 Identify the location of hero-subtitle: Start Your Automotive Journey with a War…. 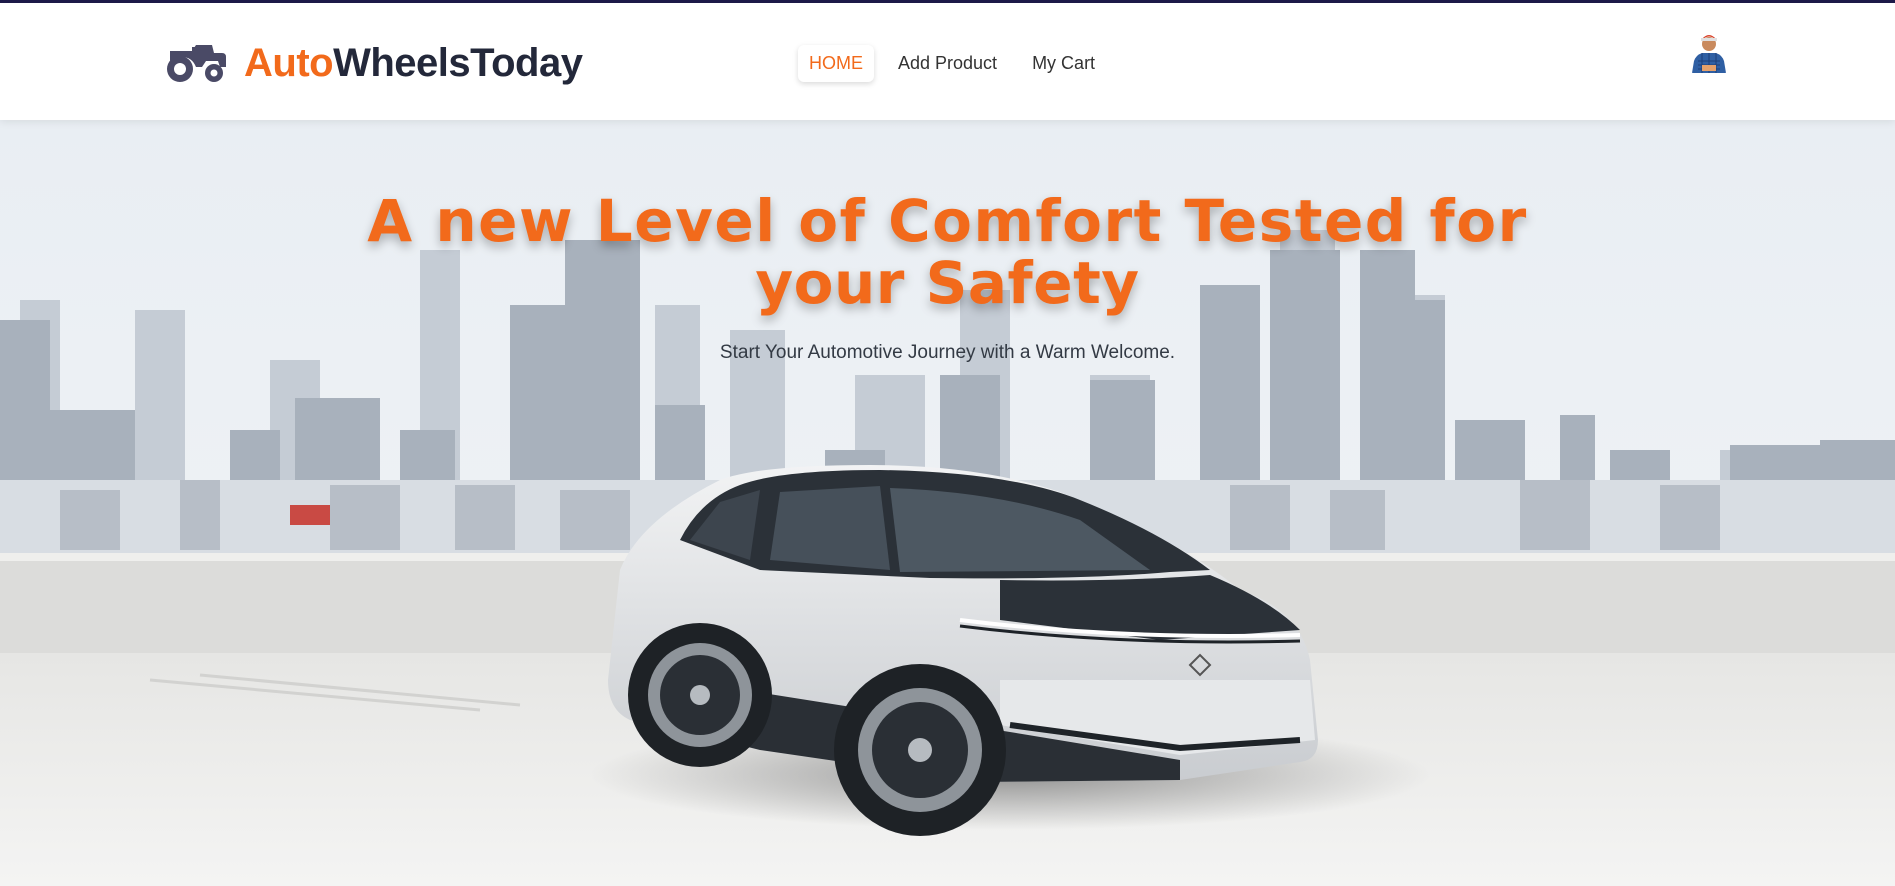
(947, 352).